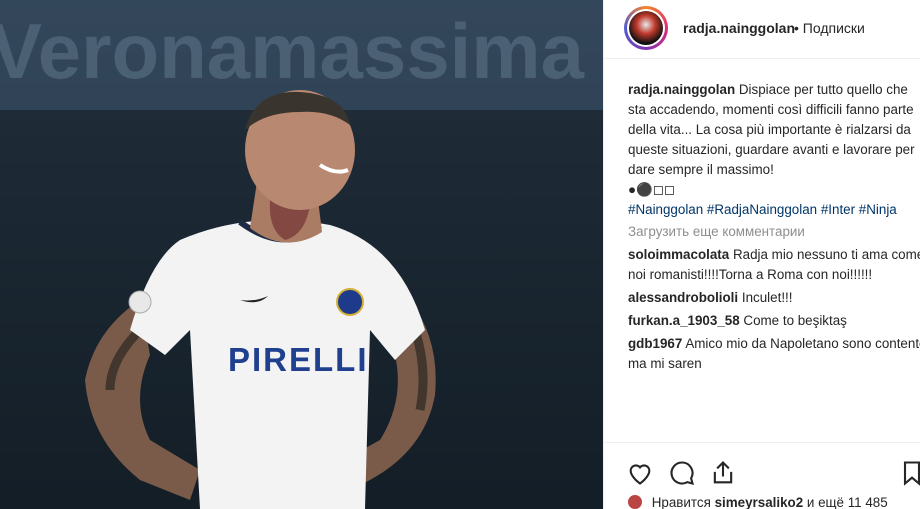 Image resolution: width=920 pixels, height=509 pixels. Describe the element at coordinates (298, 359) in the screenshot. I see `jersey-sponsor: PIRELLI` at that location.